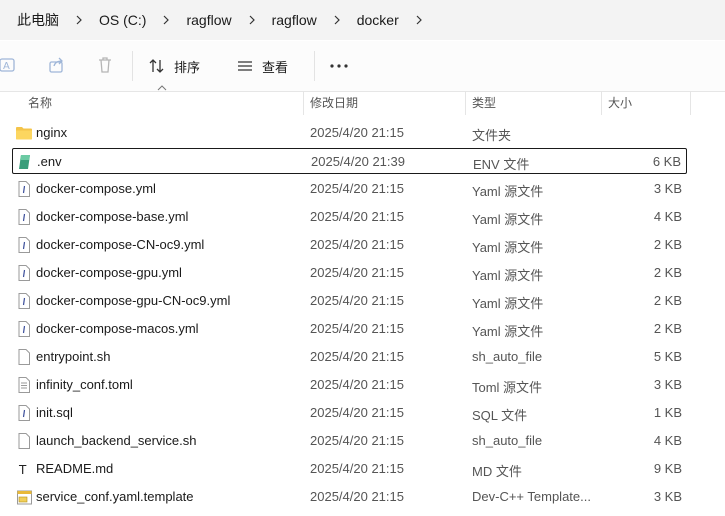 The image size is (725, 516). What do you see at coordinates (378, 20) in the screenshot?
I see `breadcrumb-item-docker: docker` at bounding box center [378, 20].